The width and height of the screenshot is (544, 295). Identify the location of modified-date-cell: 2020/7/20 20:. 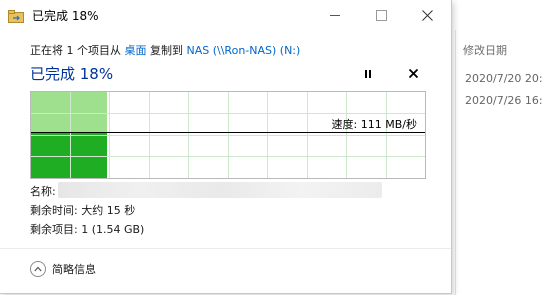
(504, 78).